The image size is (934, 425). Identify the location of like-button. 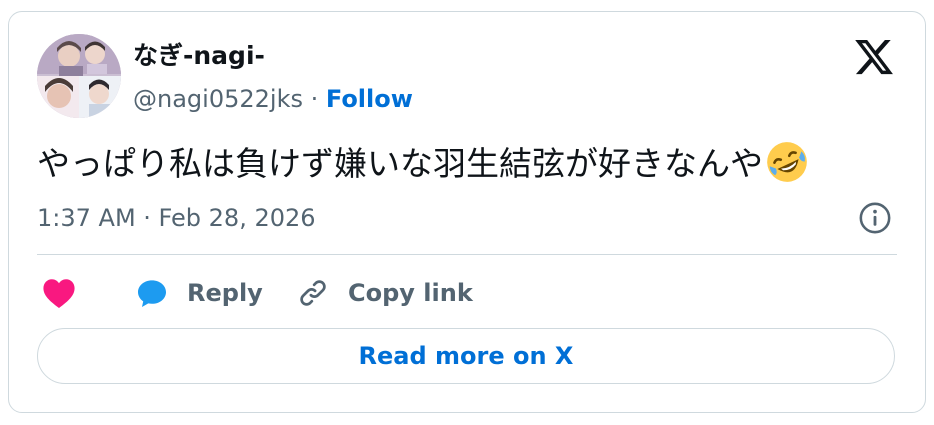
(59, 293).